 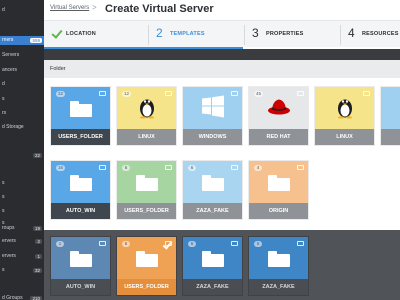 I want to click on sidebar-item-label: roups, so click(x=8, y=228).